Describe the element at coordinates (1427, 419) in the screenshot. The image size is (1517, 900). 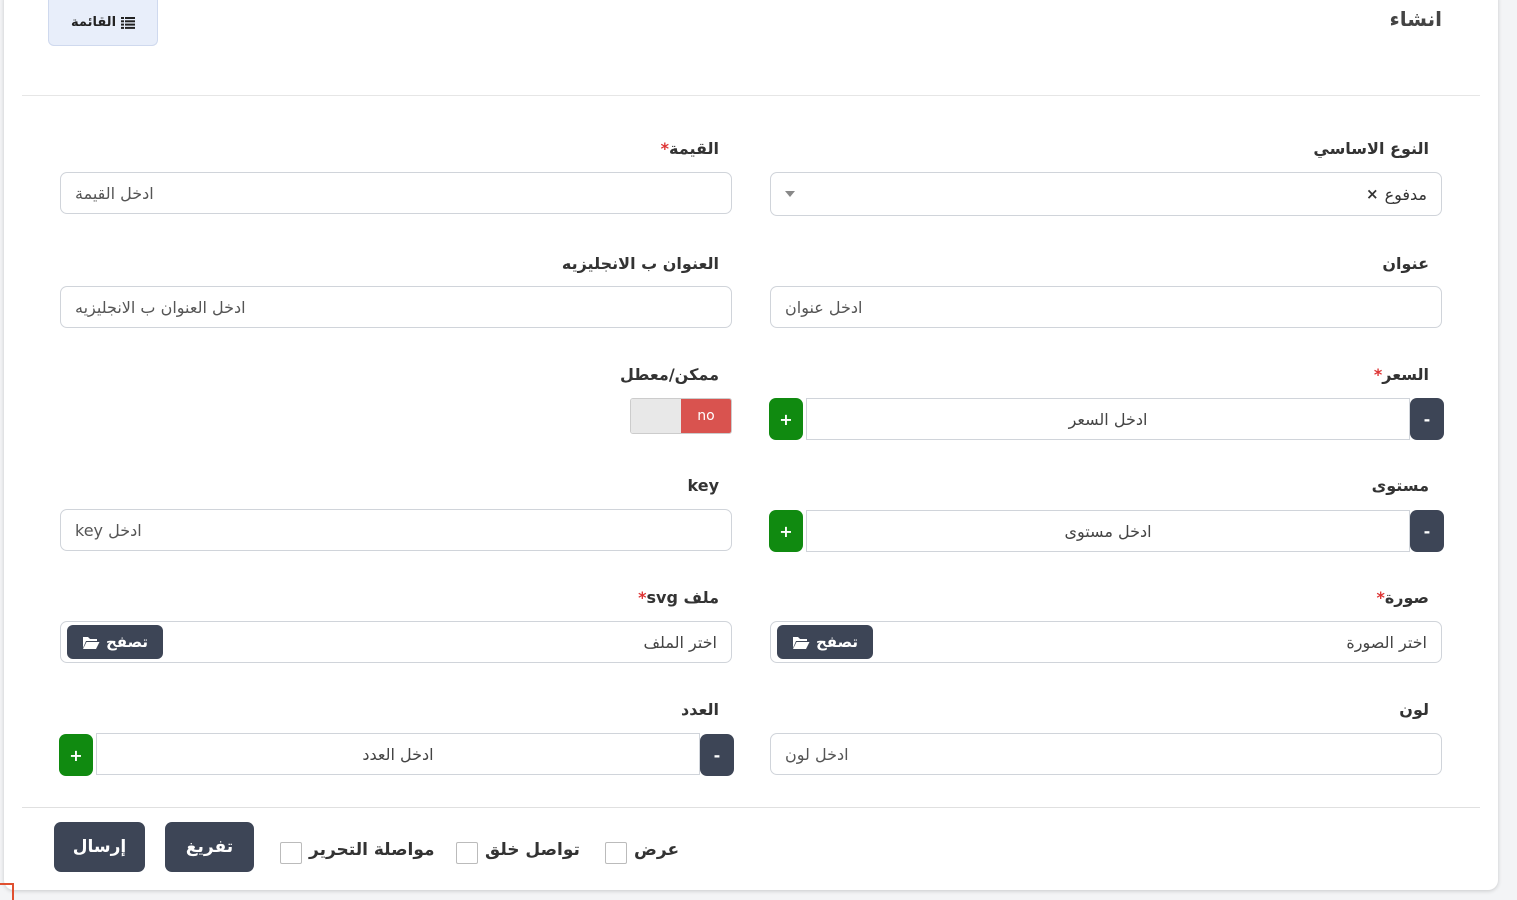
I see `price-minus-button: -` at that location.